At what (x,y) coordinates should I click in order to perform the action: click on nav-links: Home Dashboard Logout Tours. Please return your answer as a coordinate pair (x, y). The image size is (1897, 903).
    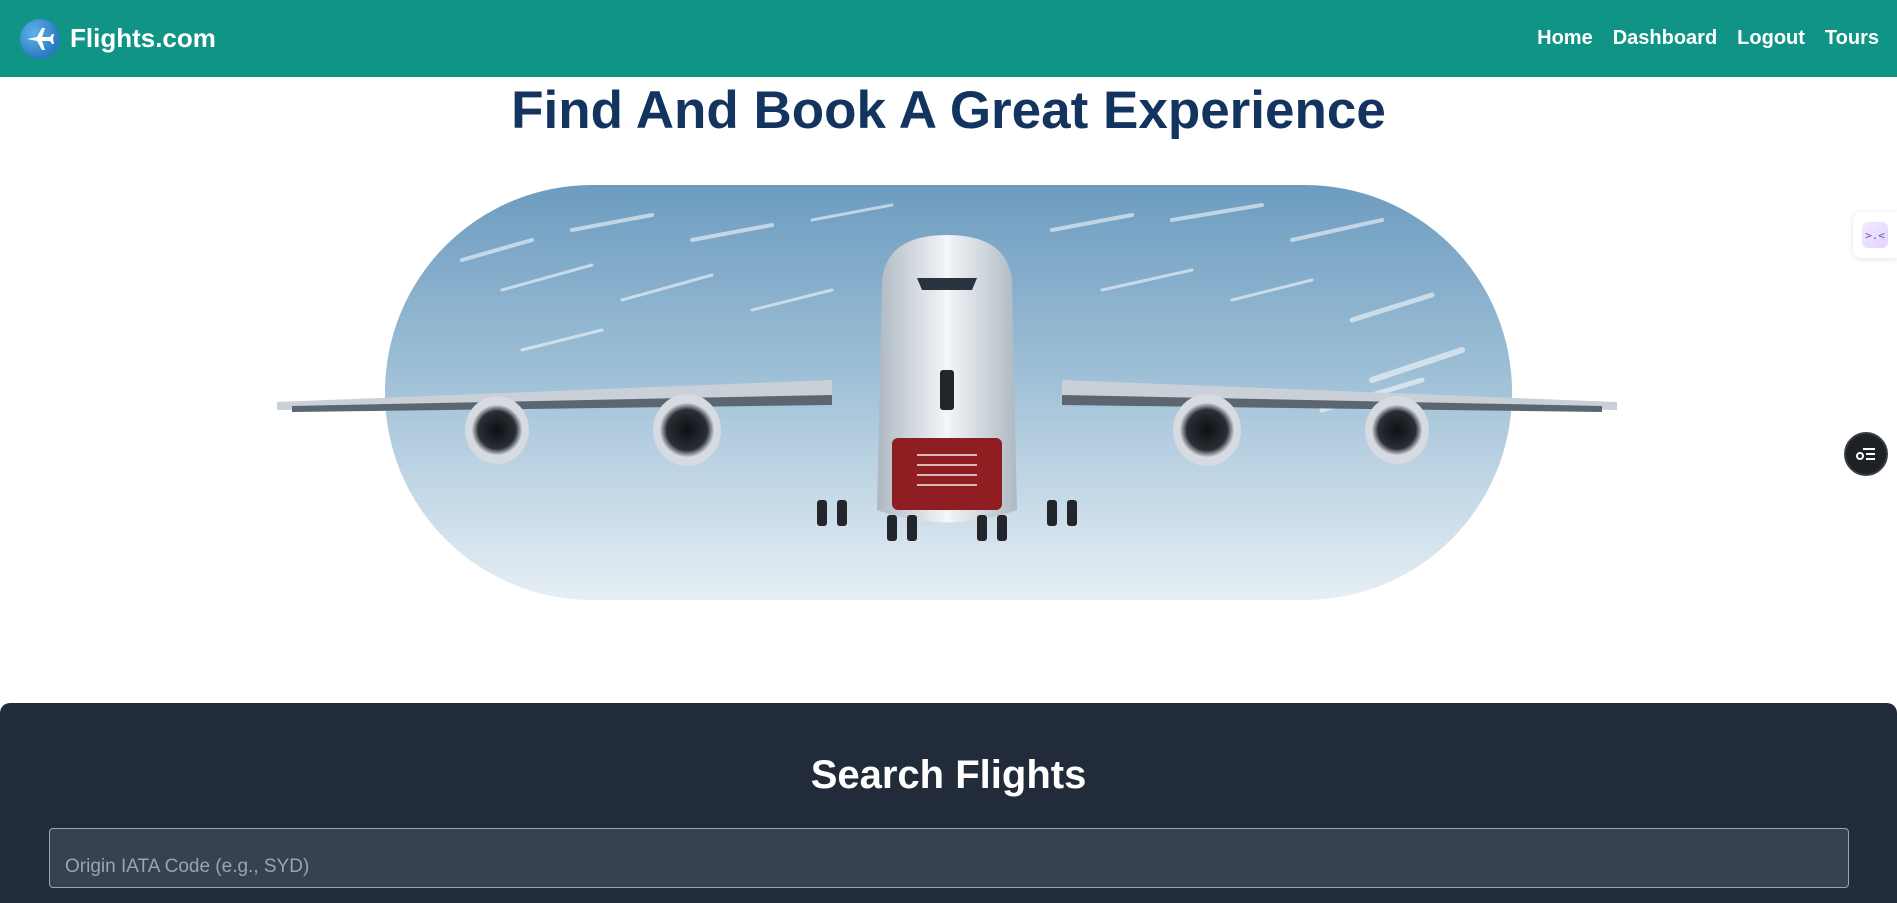
    Looking at the image, I should click on (1708, 38).